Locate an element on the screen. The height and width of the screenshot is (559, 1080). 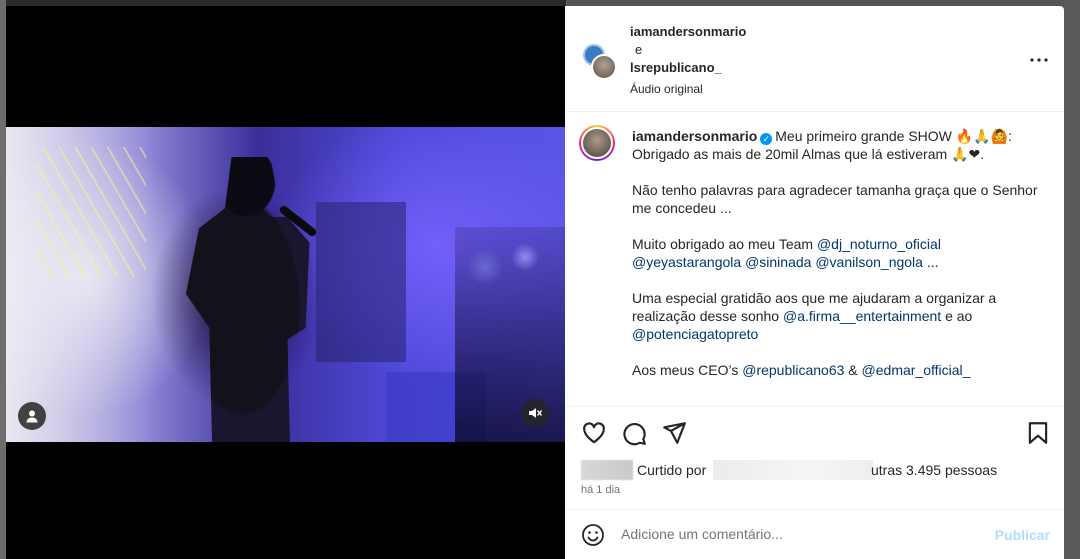
blurred-avatar is located at coordinates (607, 470).